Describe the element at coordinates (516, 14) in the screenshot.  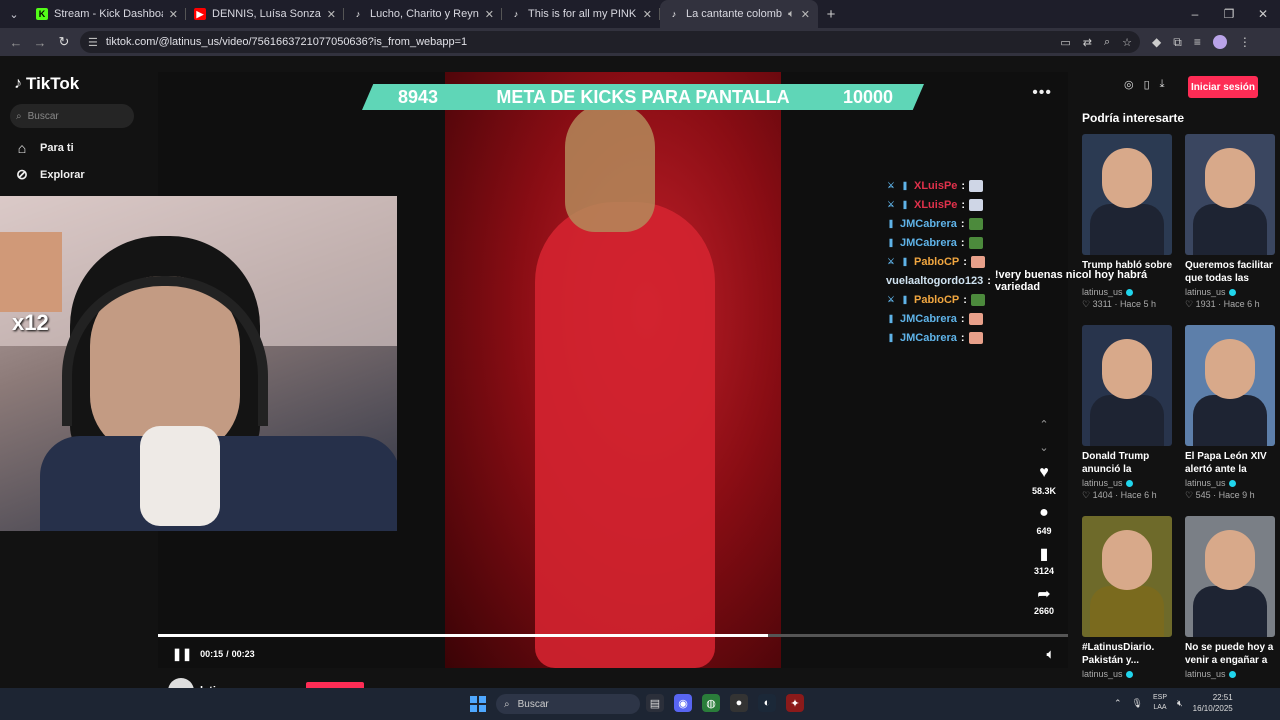
I see `tiktok-icon: ♪` at that location.